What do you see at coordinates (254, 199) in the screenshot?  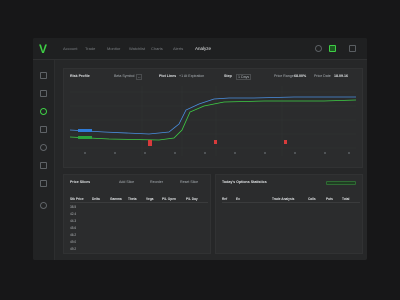 I see `col-ex: Ex` at bounding box center [254, 199].